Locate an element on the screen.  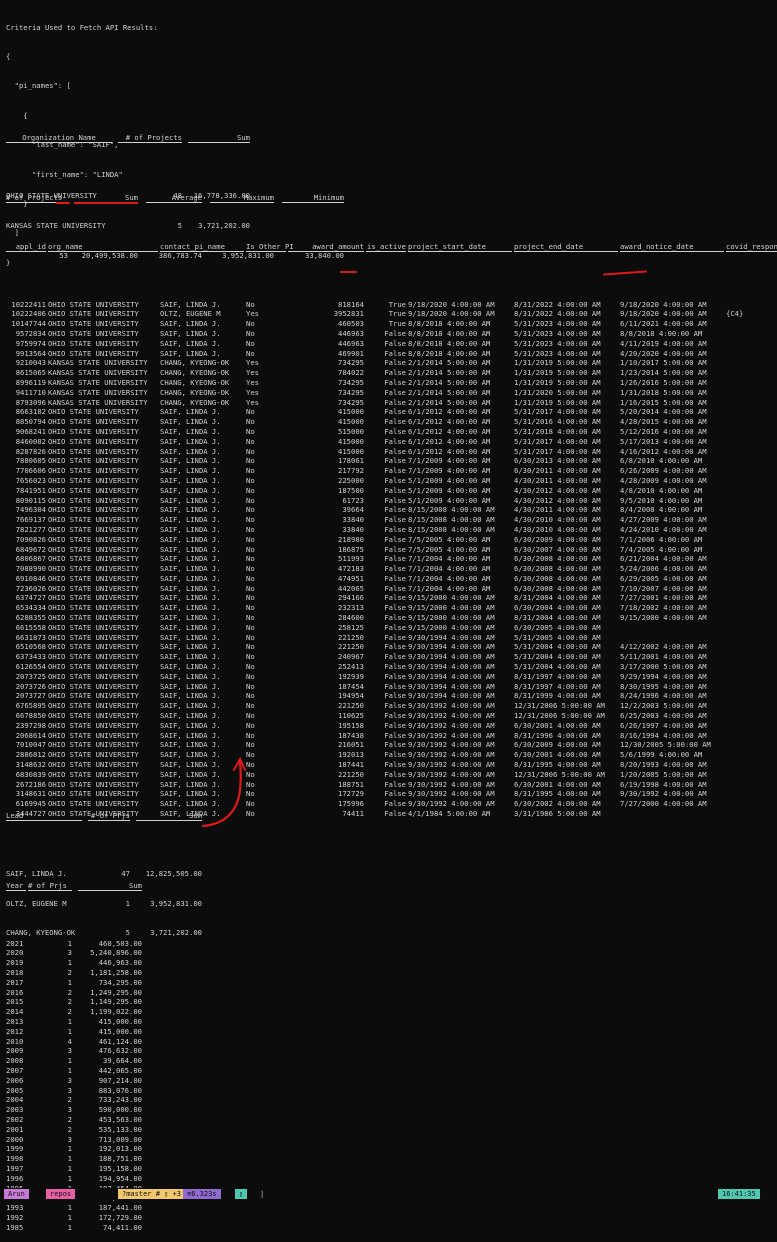
table-row: 1992 1 172,729.00 is located at coordinates (74, 1218).